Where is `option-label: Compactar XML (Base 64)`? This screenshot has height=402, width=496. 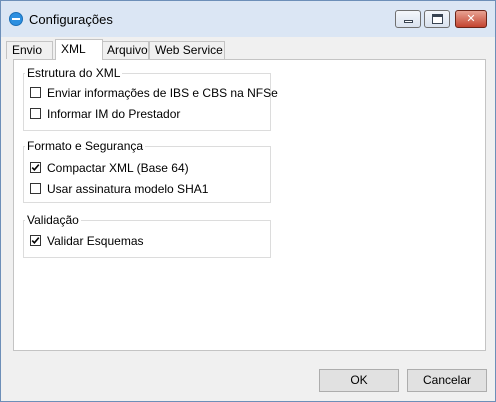 option-label: Compactar XML (Base 64) is located at coordinates (118, 168).